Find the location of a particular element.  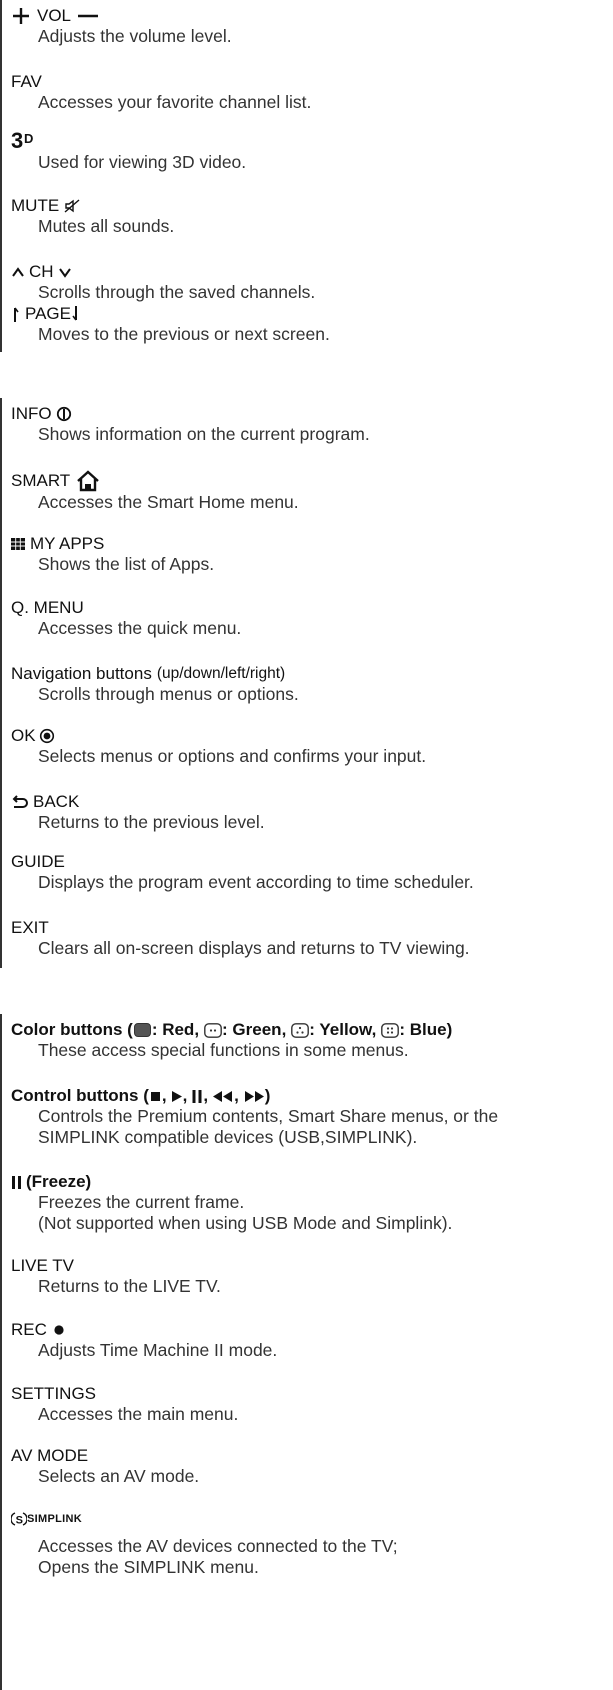

page-description: Moves to the previous or next screen. is located at coordinates (184, 334).